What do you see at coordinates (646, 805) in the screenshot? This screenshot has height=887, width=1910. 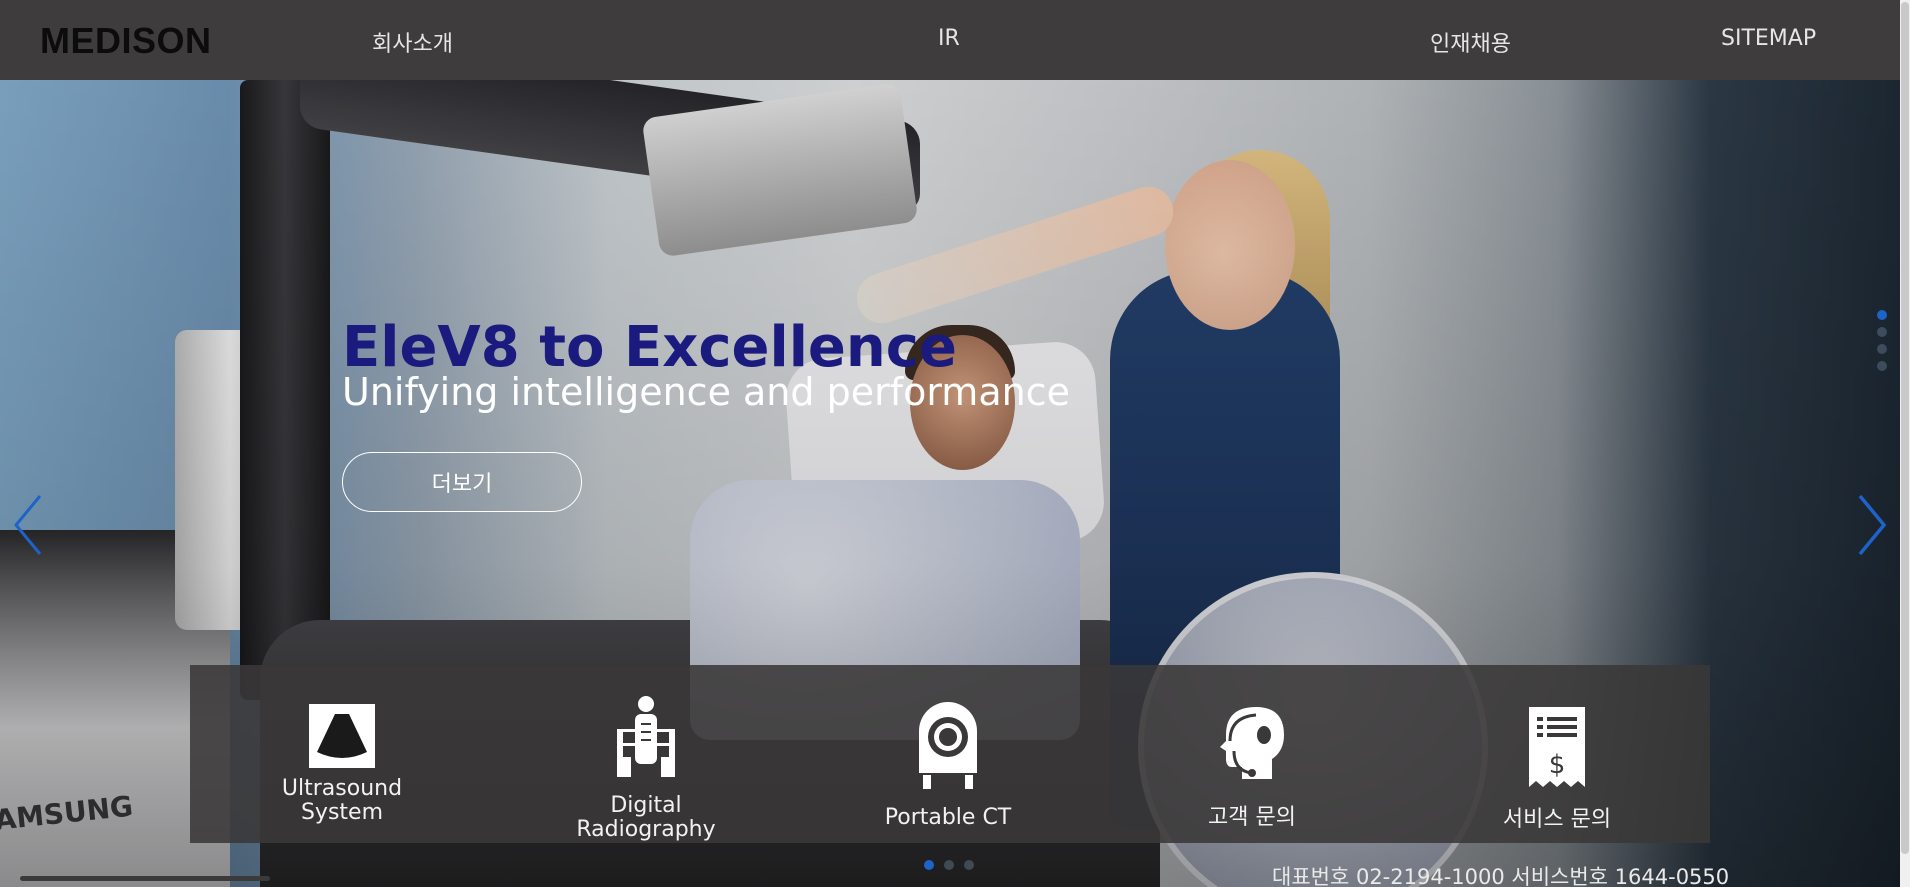 I see `quick-link-label-line1: Digital` at bounding box center [646, 805].